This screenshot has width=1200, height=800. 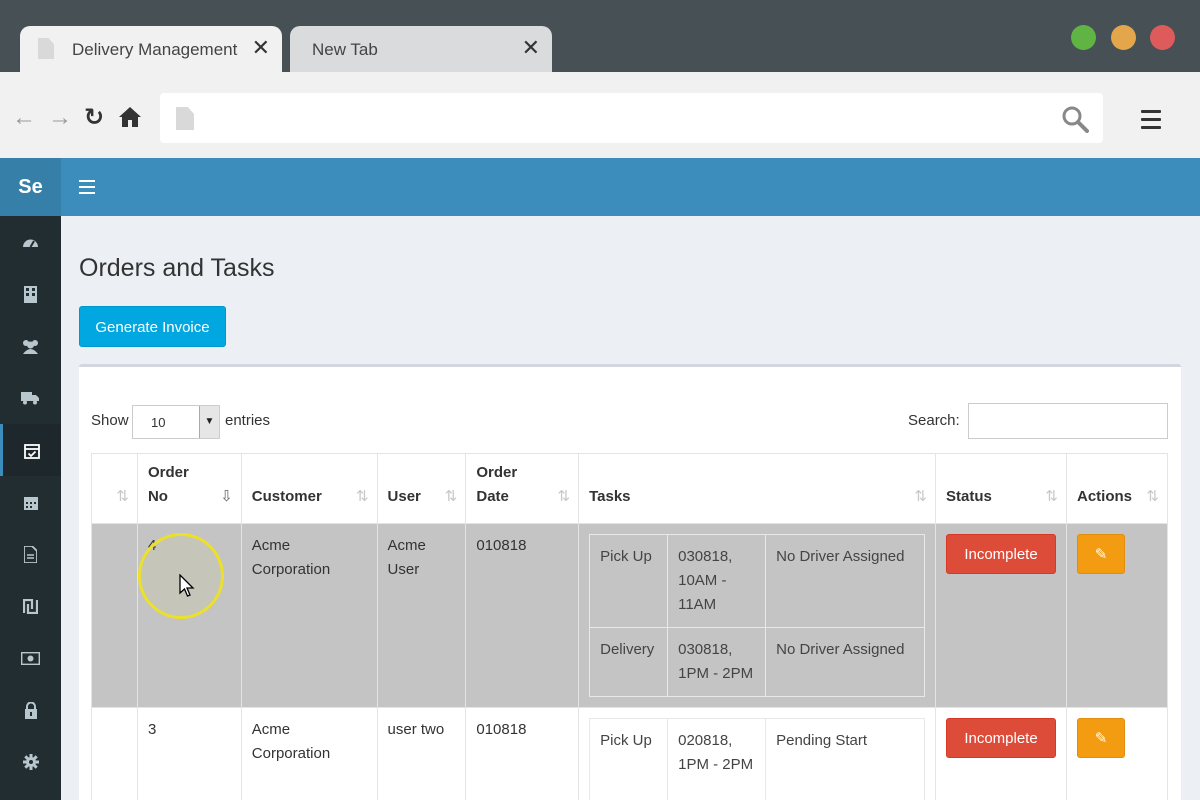 What do you see at coordinates (629, 662) in the screenshot?
I see `task-type: Delivery` at bounding box center [629, 662].